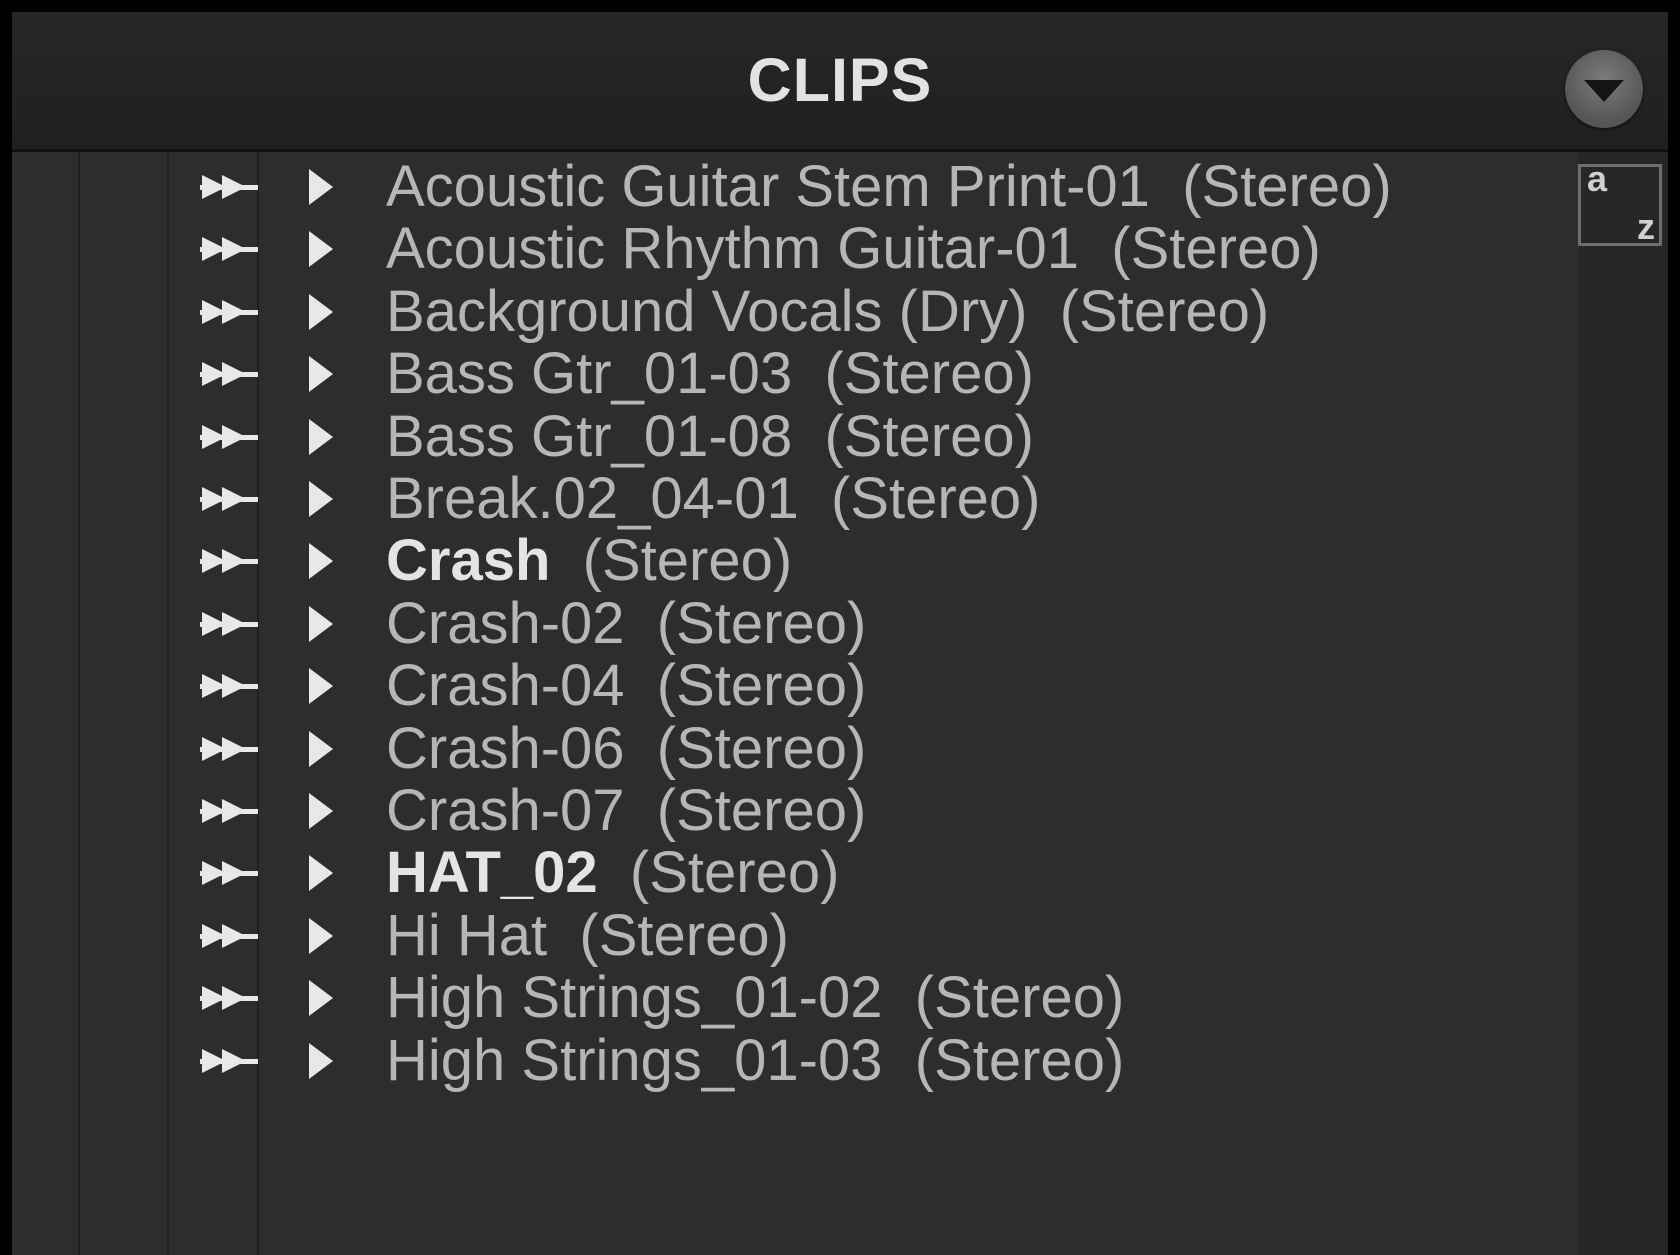 The image size is (1680, 1255). I want to click on clip-name-text: HAT_02, so click(492, 873).